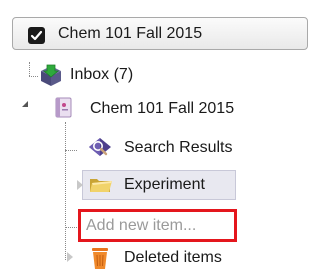 This screenshot has width=323, height=270. I want to click on tree-item-search-results: Search Results, so click(187, 148).